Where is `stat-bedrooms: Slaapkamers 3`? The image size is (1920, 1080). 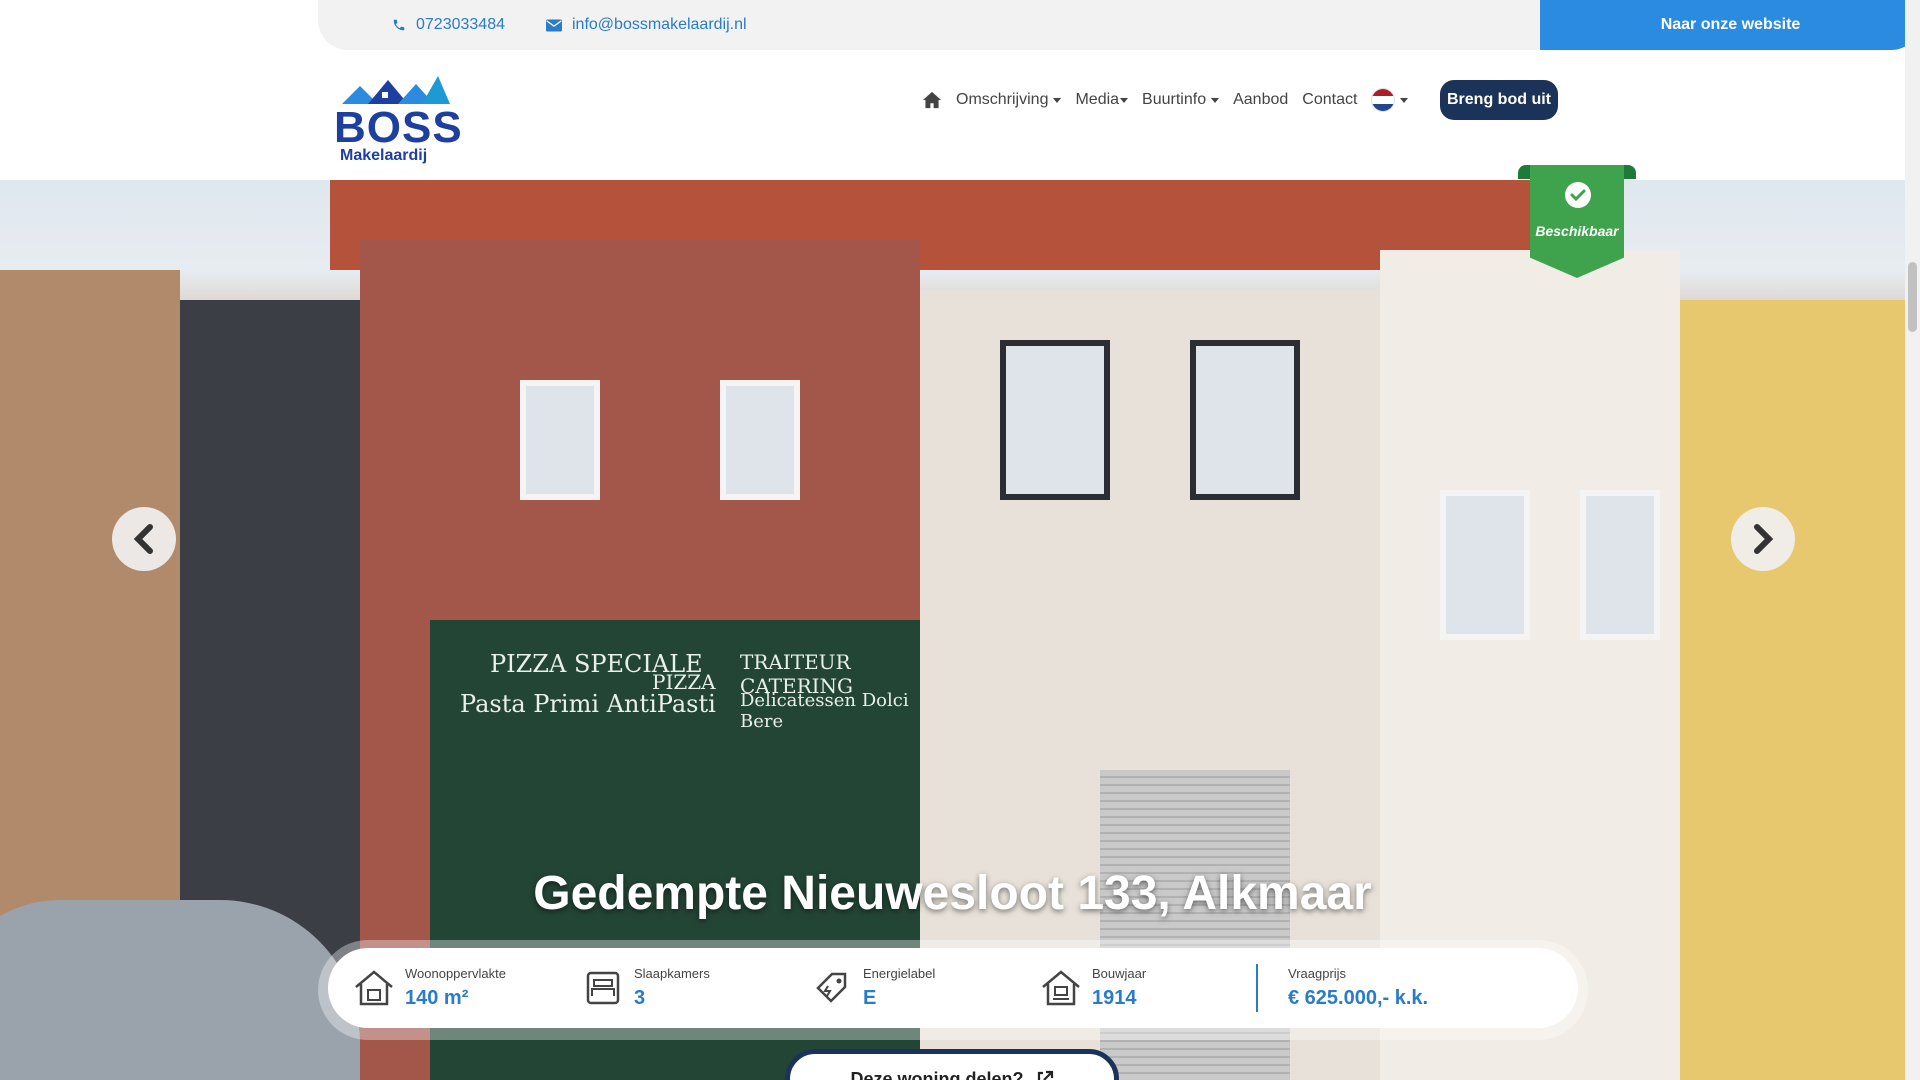 stat-bedrooms: Slaapkamers 3 is located at coordinates (645, 988).